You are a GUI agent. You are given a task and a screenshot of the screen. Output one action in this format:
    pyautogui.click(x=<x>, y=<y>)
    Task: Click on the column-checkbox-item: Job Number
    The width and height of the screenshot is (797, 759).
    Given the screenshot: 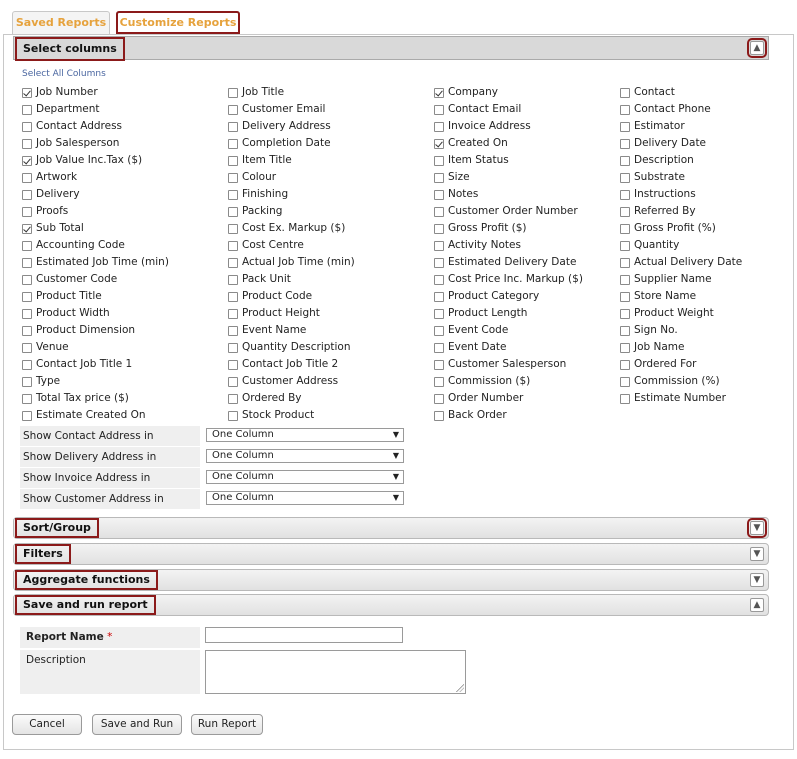 What is the action you would take?
    pyautogui.click(x=95, y=92)
    